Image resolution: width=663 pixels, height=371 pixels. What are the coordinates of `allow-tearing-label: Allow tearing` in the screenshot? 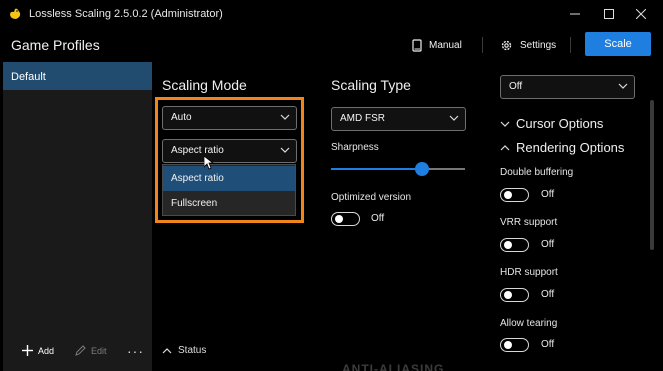 It's located at (529, 323).